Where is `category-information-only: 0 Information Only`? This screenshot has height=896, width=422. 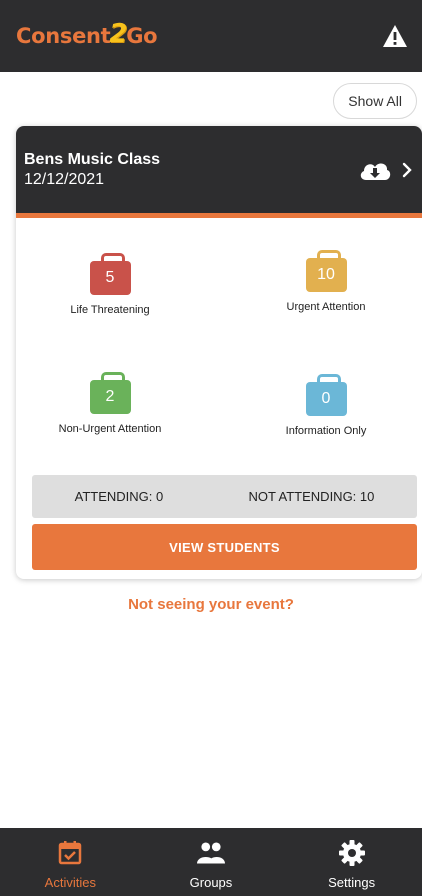 category-information-only: 0 Information Only is located at coordinates (326, 405).